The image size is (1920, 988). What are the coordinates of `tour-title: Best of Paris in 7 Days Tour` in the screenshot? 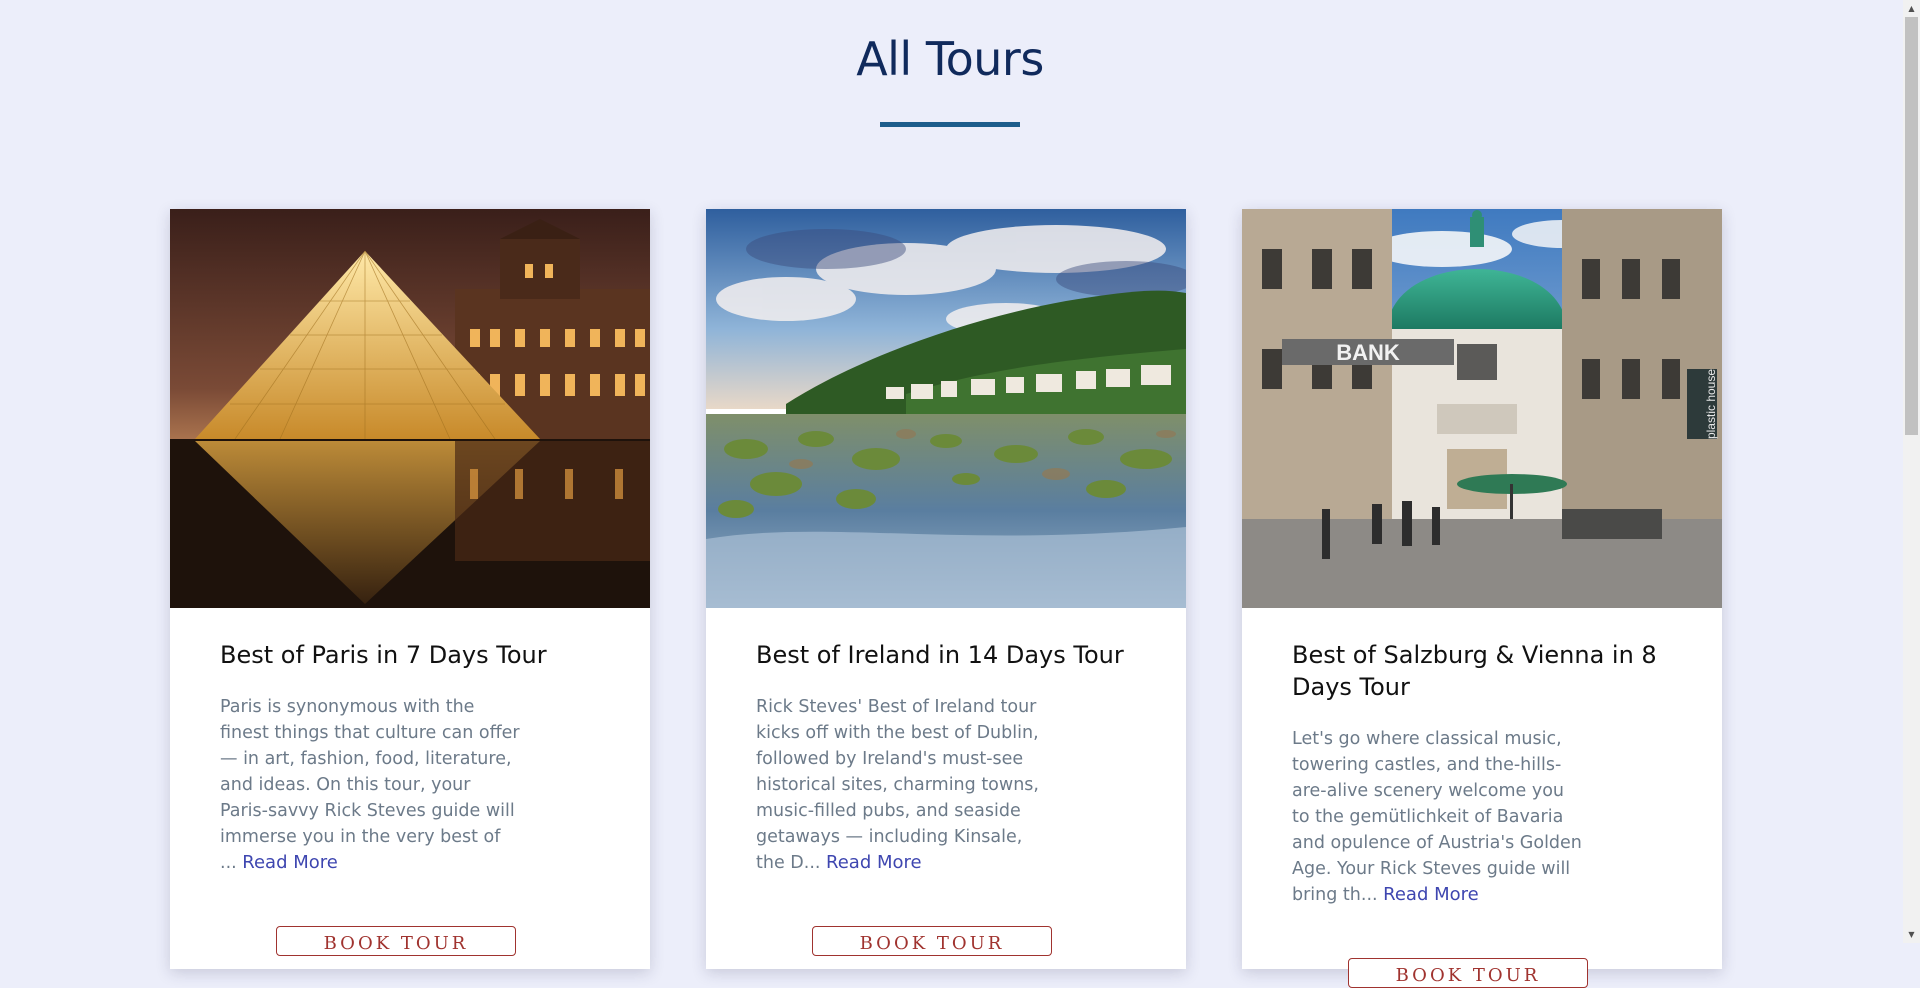 It's located at (420, 655).